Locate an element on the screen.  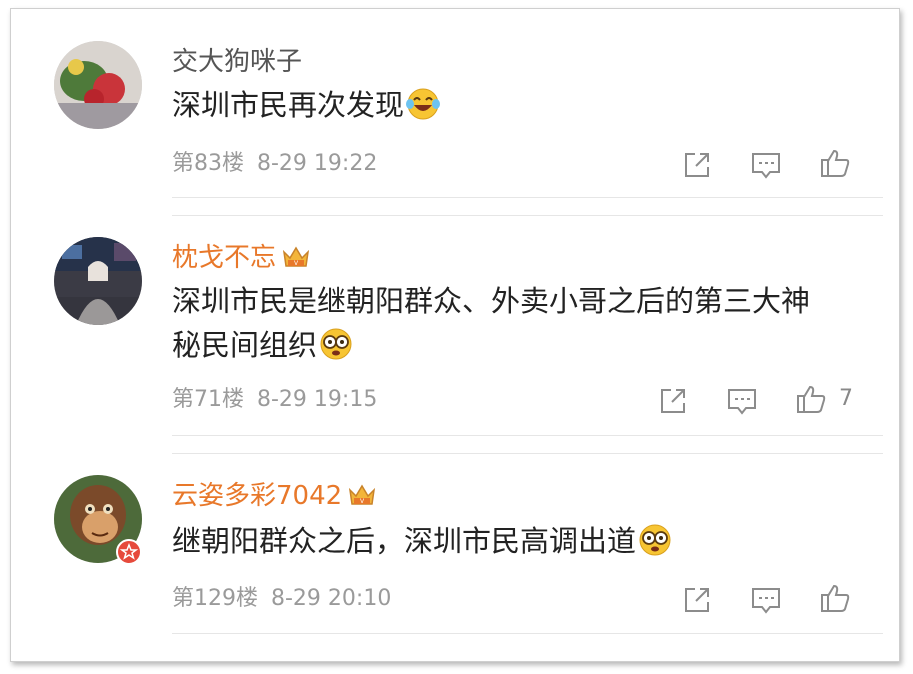
comment-text-line: 秘民间组织 is located at coordinates (522, 345).